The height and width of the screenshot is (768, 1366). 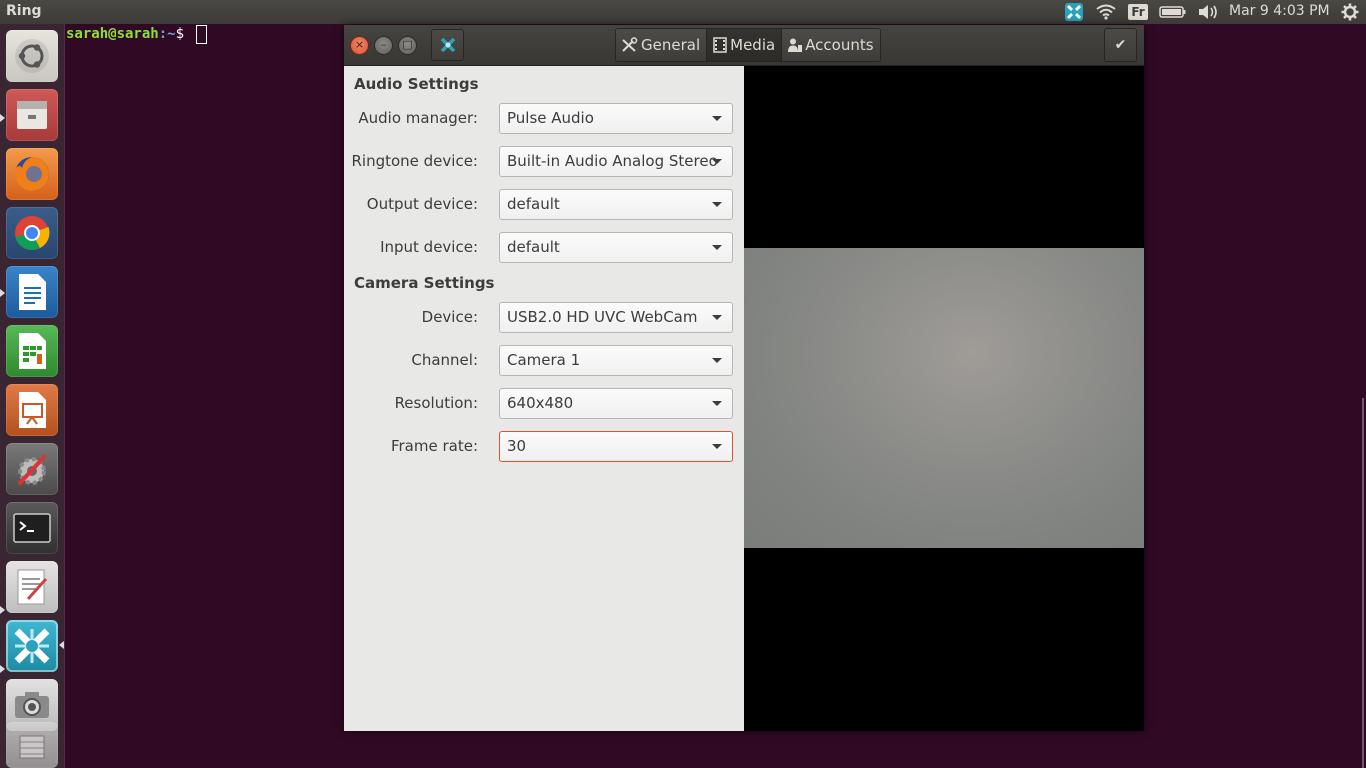 What do you see at coordinates (1106, 12) in the screenshot?
I see `wifi-icon` at bounding box center [1106, 12].